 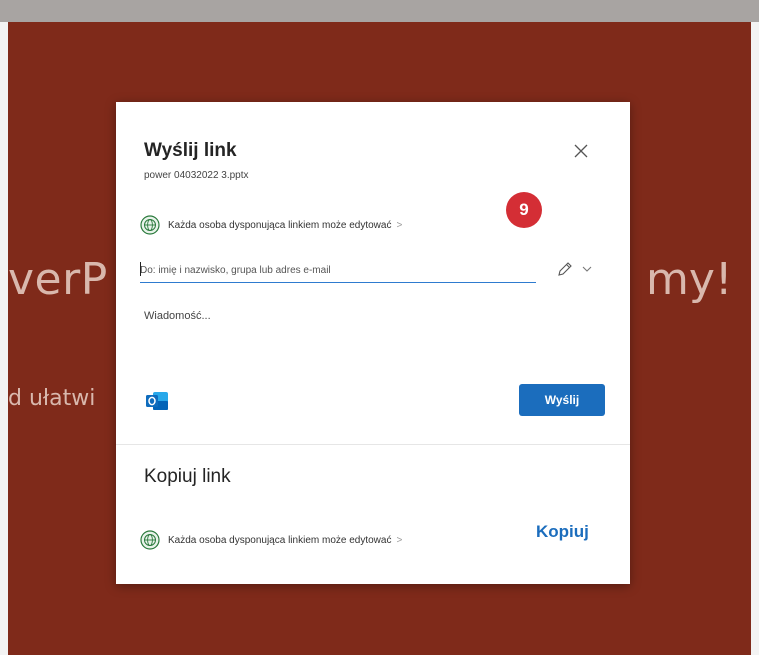 I want to click on text-cursor, so click(x=140, y=269).